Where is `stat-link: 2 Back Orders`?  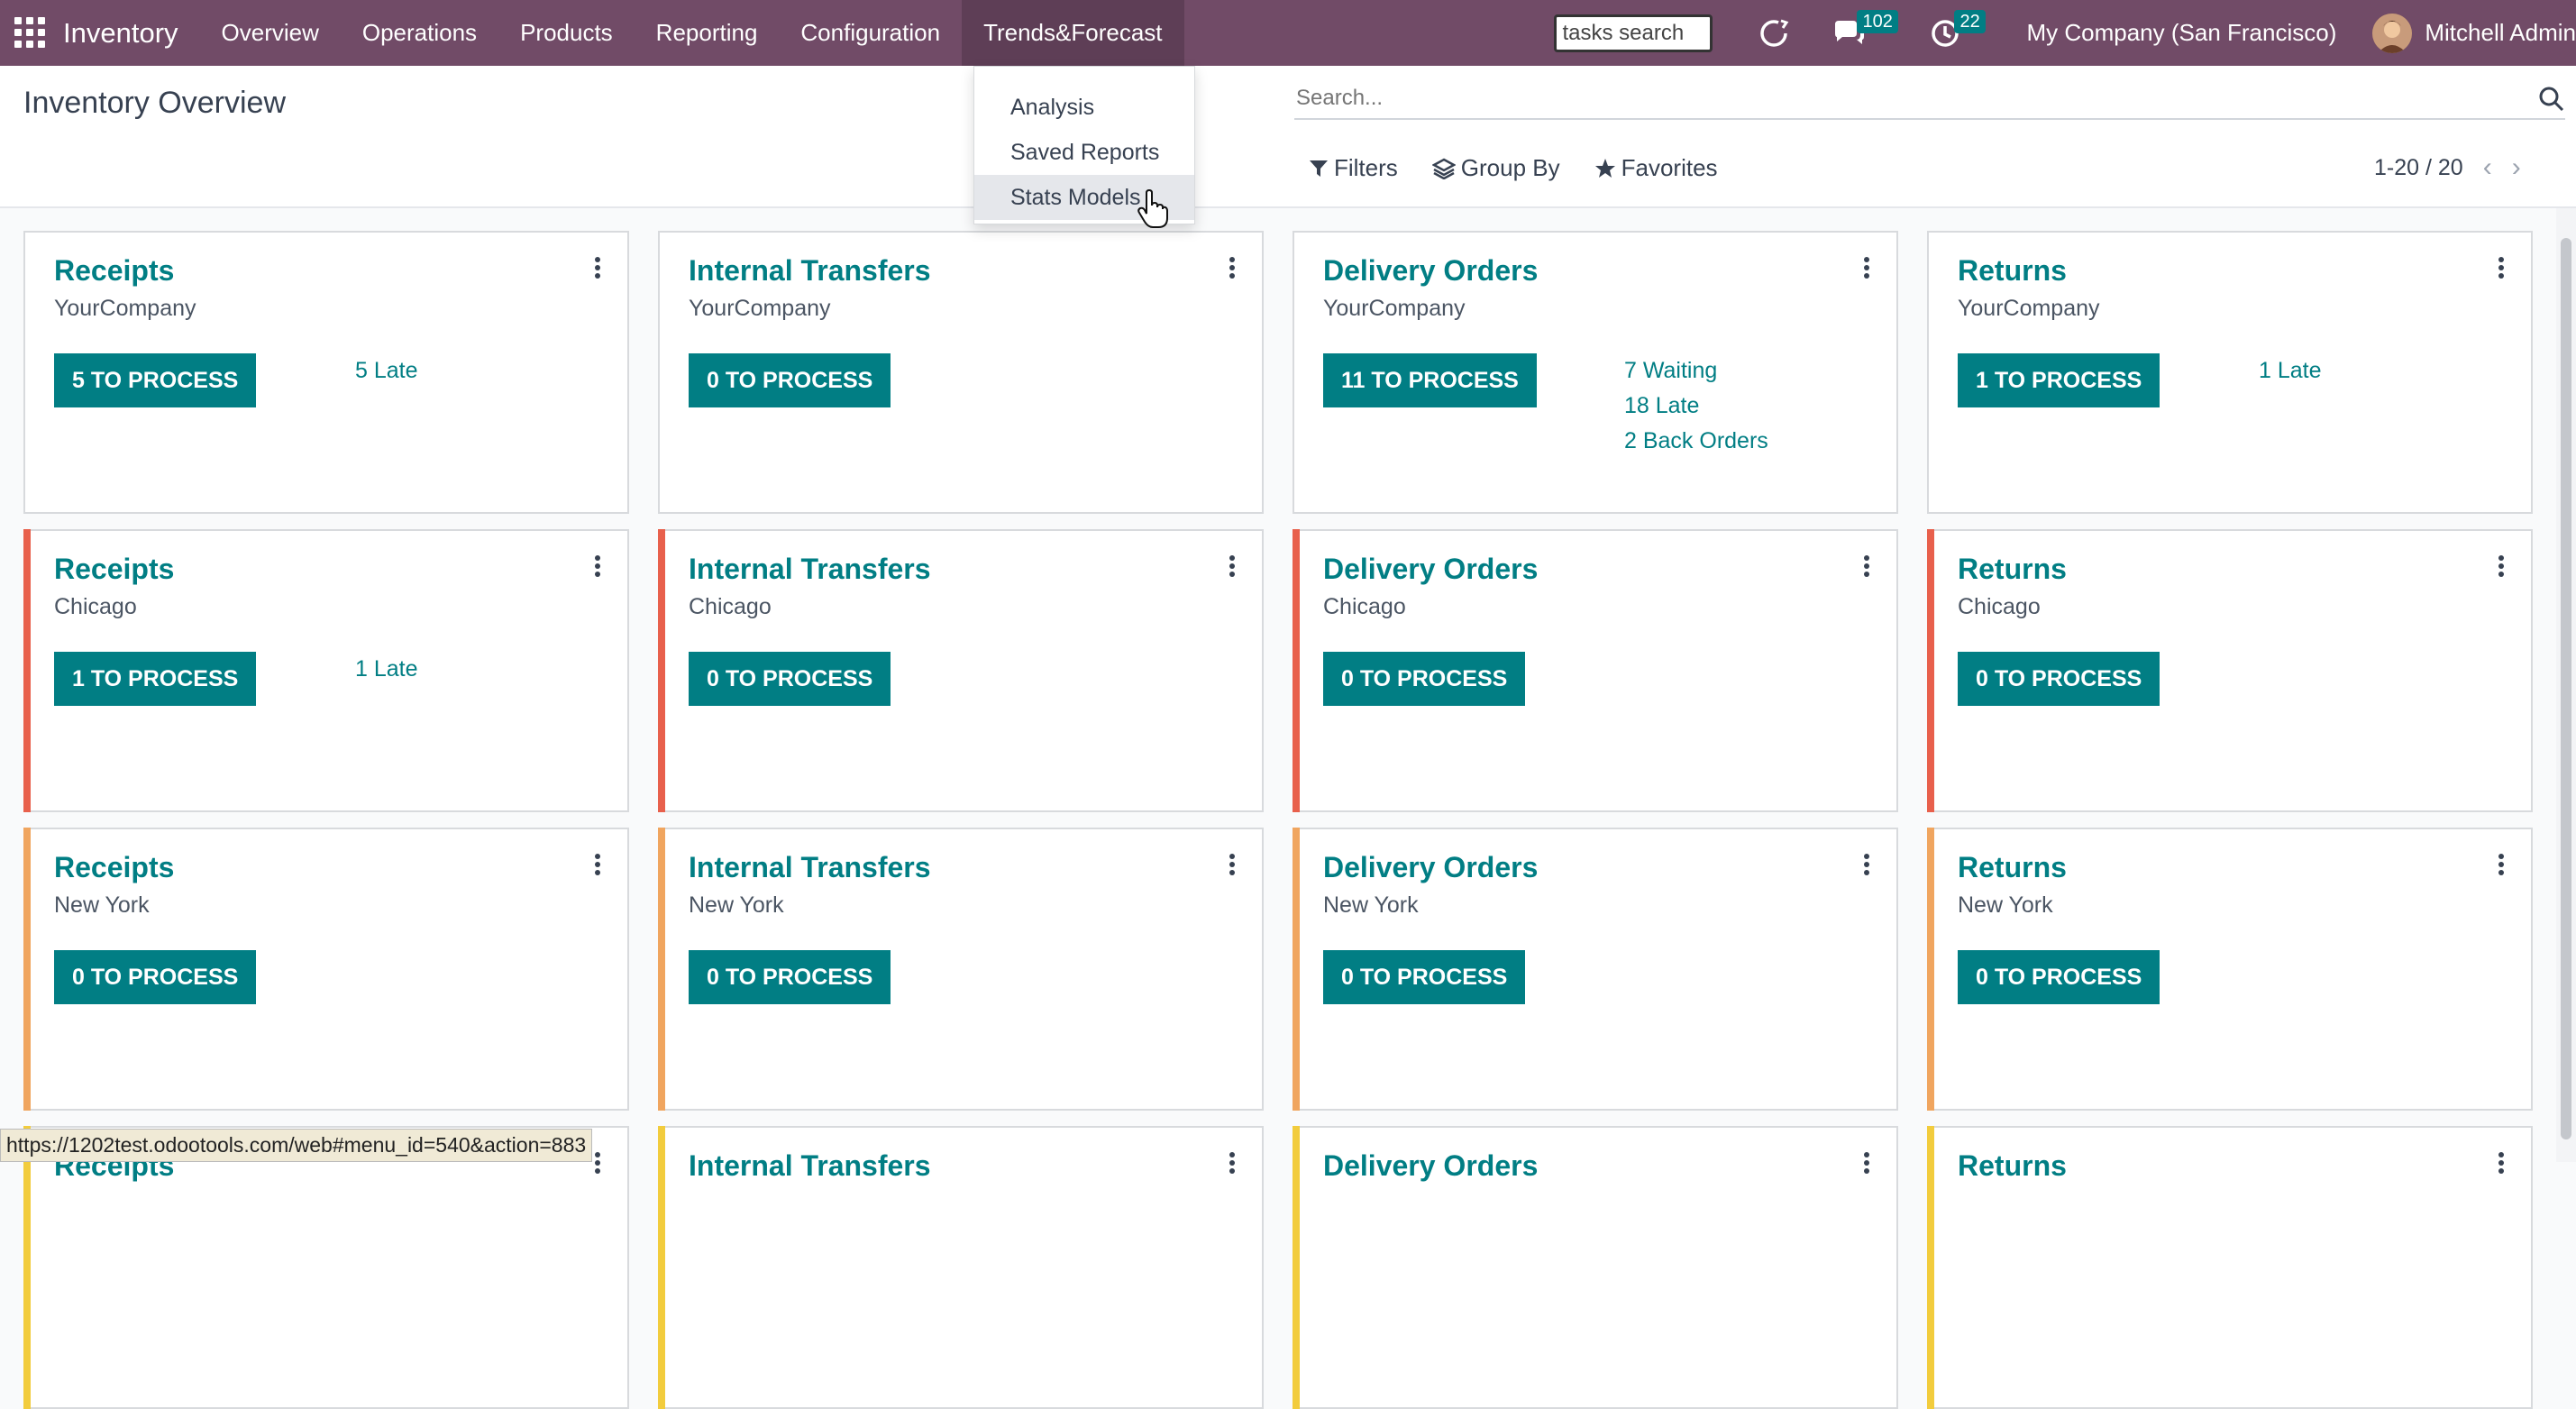
stat-link: 2 Back Orders is located at coordinates (1696, 446).